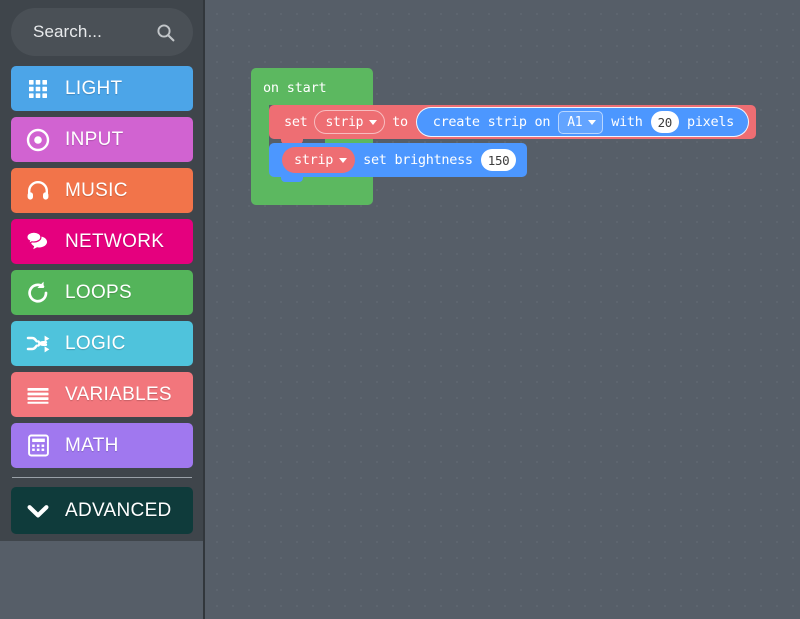 The image size is (800, 619). I want to click on sidebar-item-label: NETWORK, so click(115, 241).